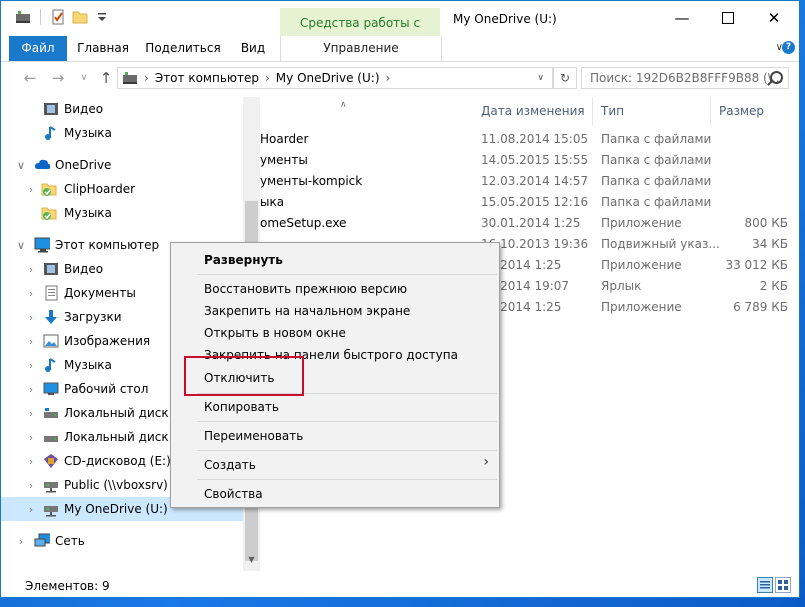 The width and height of the screenshot is (805, 607). I want to click on address-bar: › Этот компьютер › My OneDrive (U:) › ∨, so click(335, 78).